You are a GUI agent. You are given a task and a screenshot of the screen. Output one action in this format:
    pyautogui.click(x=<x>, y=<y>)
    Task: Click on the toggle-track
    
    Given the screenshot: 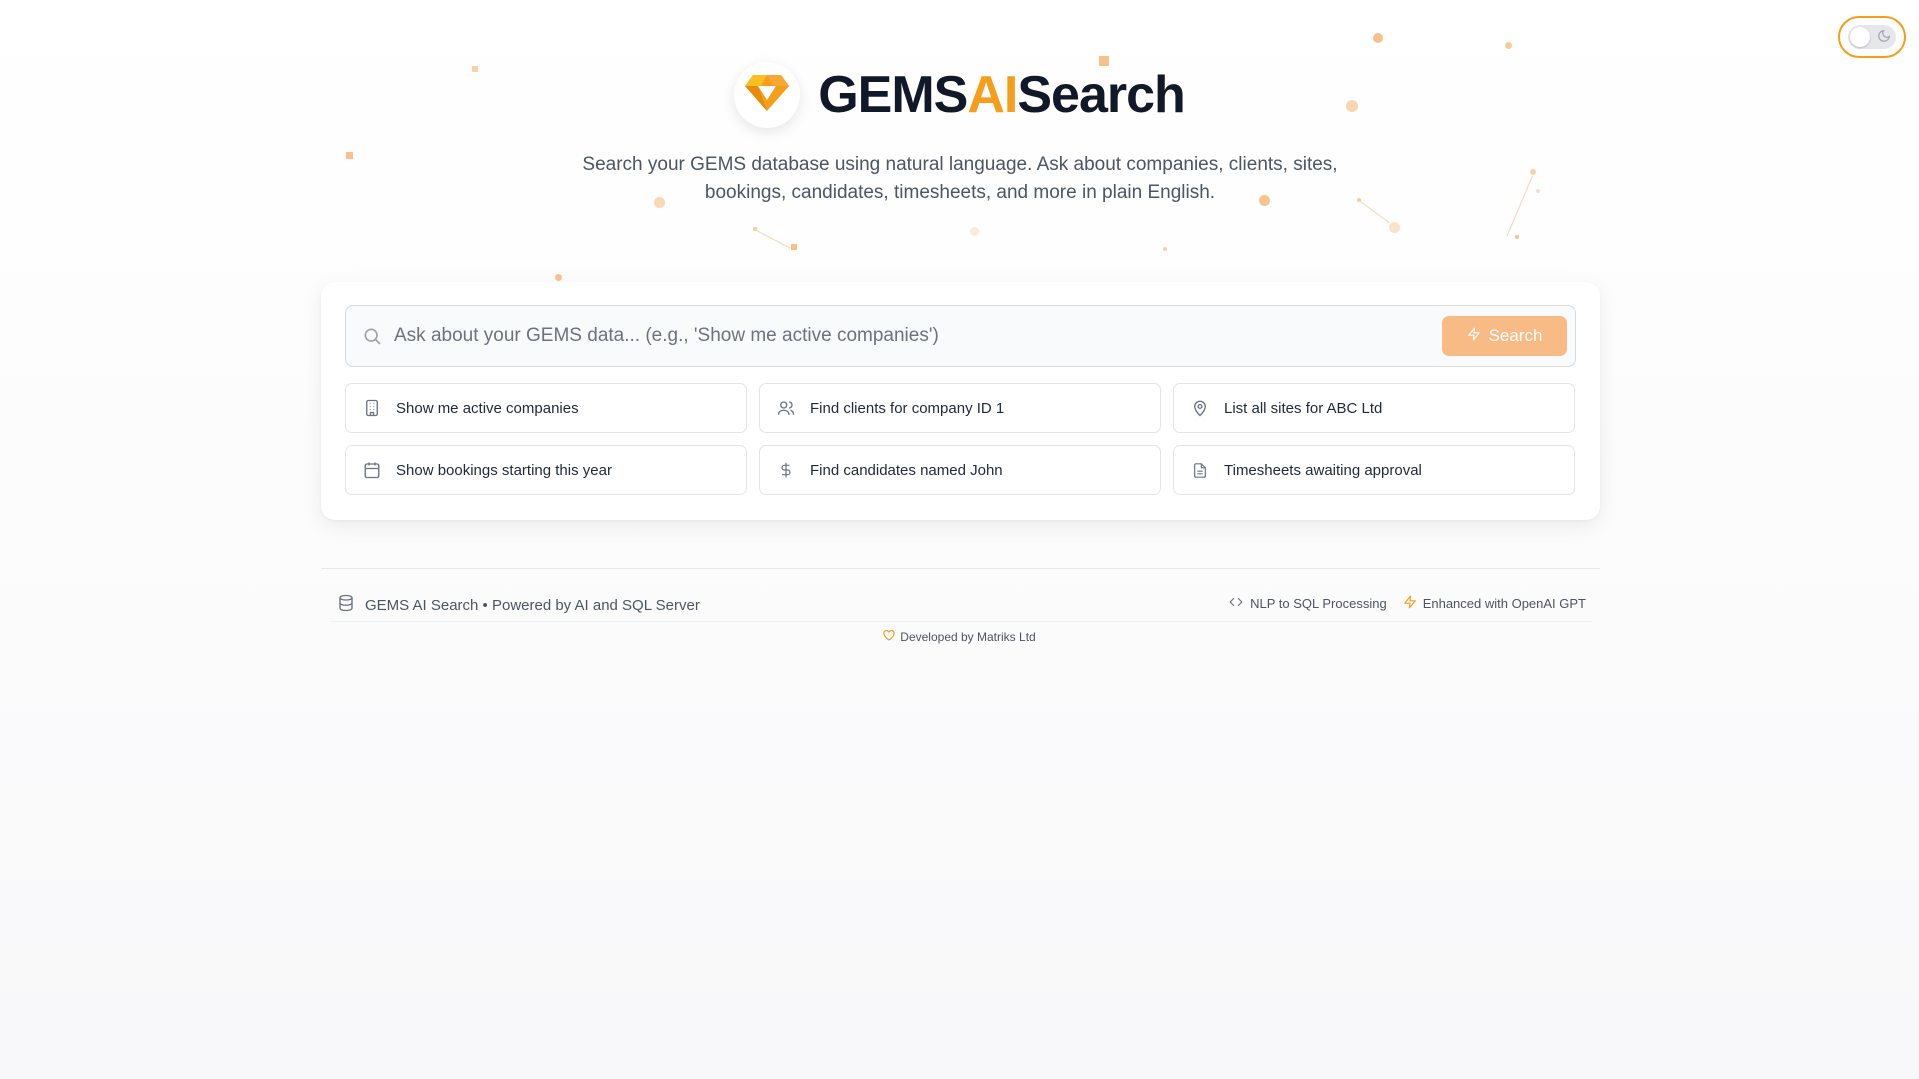 What is the action you would take?
    pyautogui.click(x=1872, y=37)
    